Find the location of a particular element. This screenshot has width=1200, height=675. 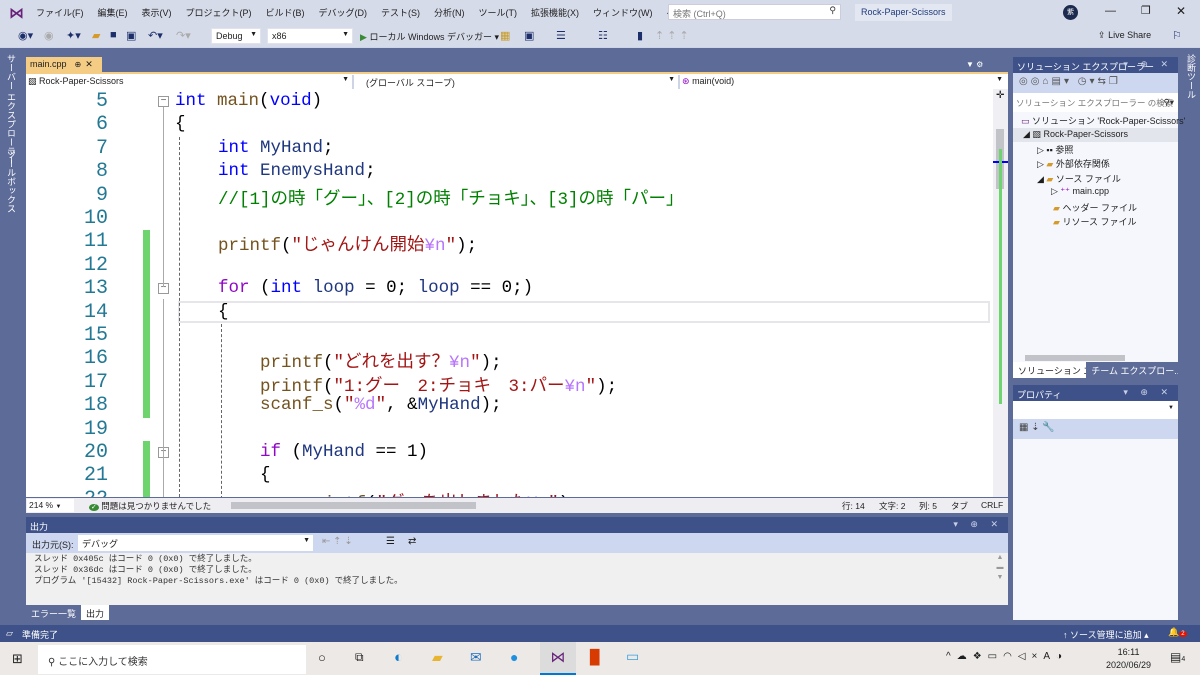

find-icon: ⇤ ⇡ ⇣ is located at coordinates (337, 541).